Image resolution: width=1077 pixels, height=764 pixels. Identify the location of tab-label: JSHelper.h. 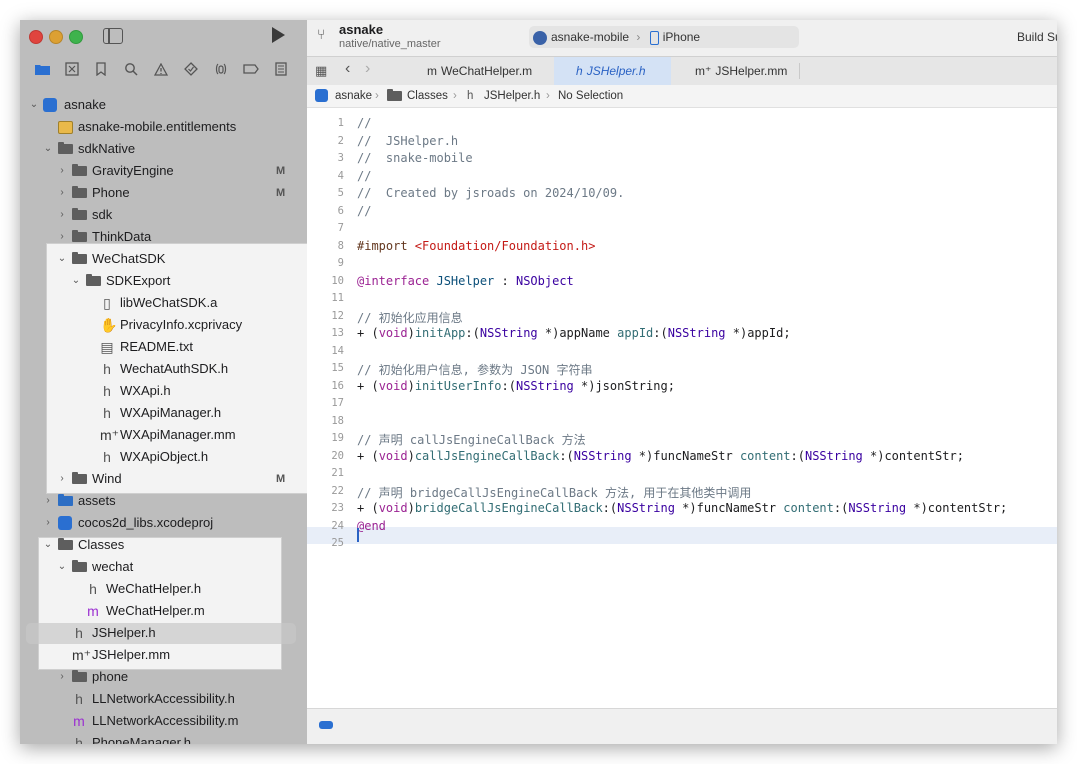
(616, 71).